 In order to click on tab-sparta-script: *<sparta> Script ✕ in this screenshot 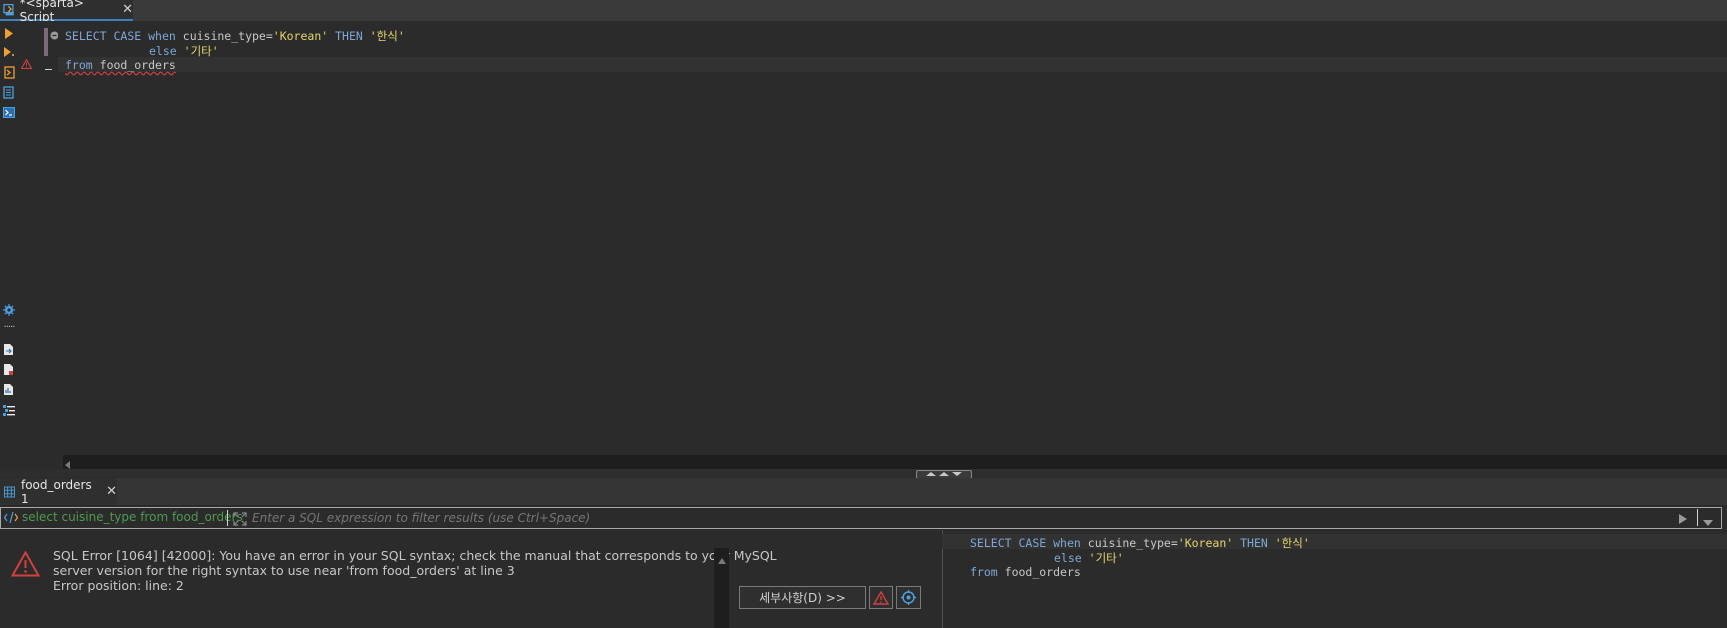, I will do `click(66, 12)`.